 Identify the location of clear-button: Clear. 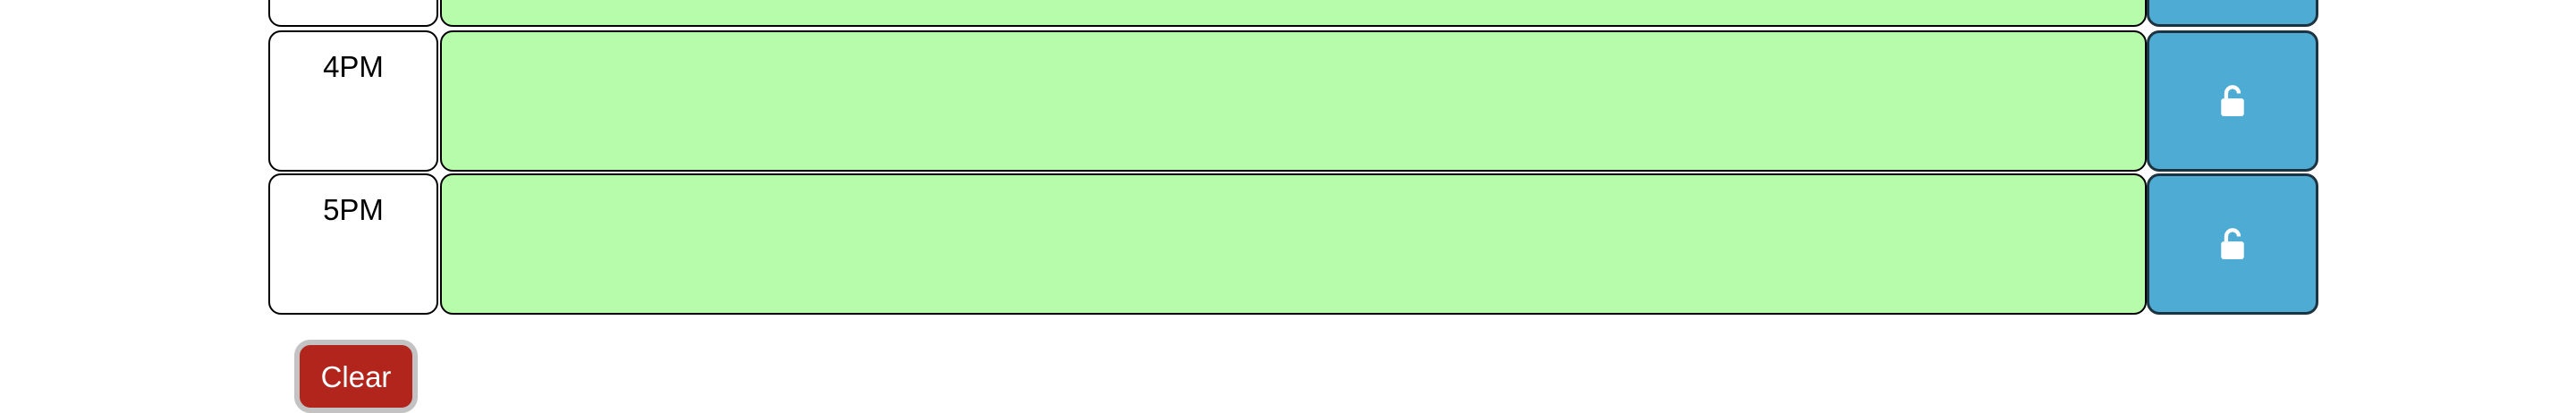
(356, 376).